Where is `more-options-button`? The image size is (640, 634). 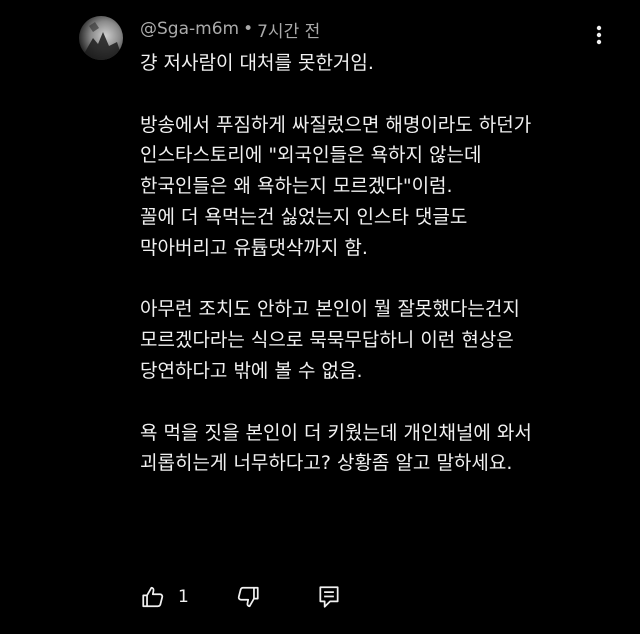 more-options-button is located at coordinates (599, 35).